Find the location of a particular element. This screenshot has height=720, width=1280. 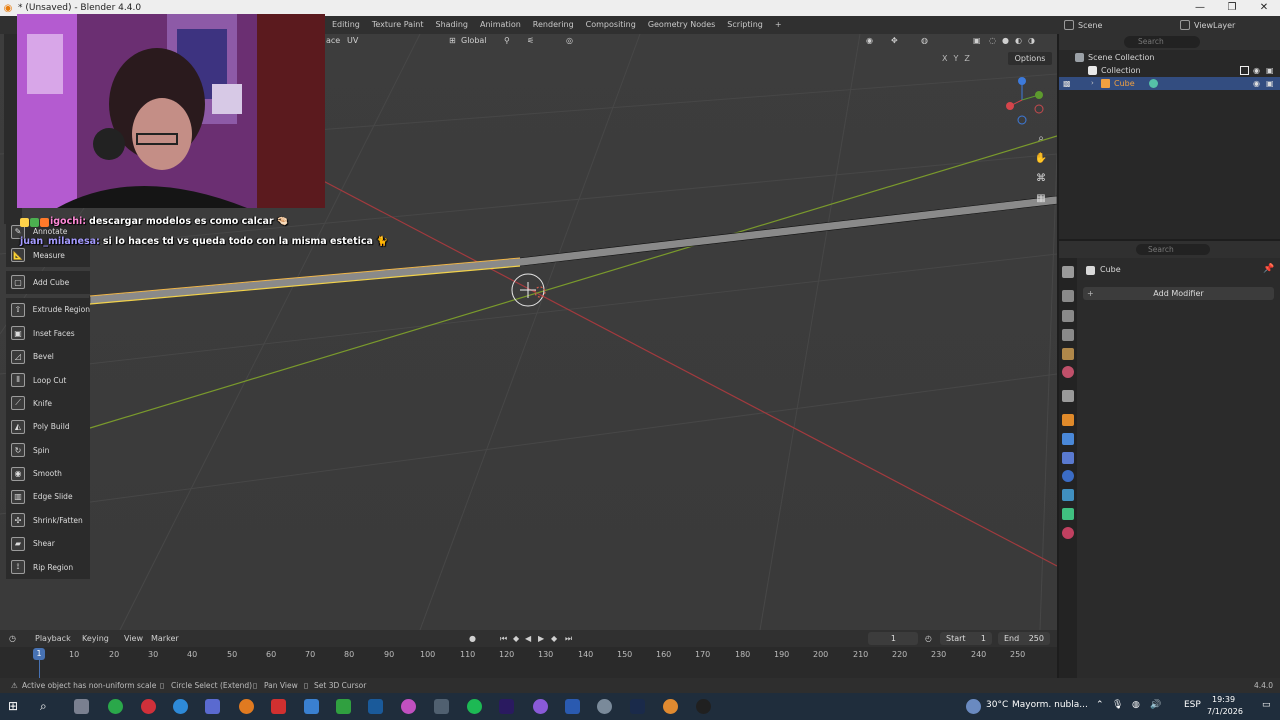

tool-loop-cut: ⫴ Loop Cut is located at coordinates (48, 380).